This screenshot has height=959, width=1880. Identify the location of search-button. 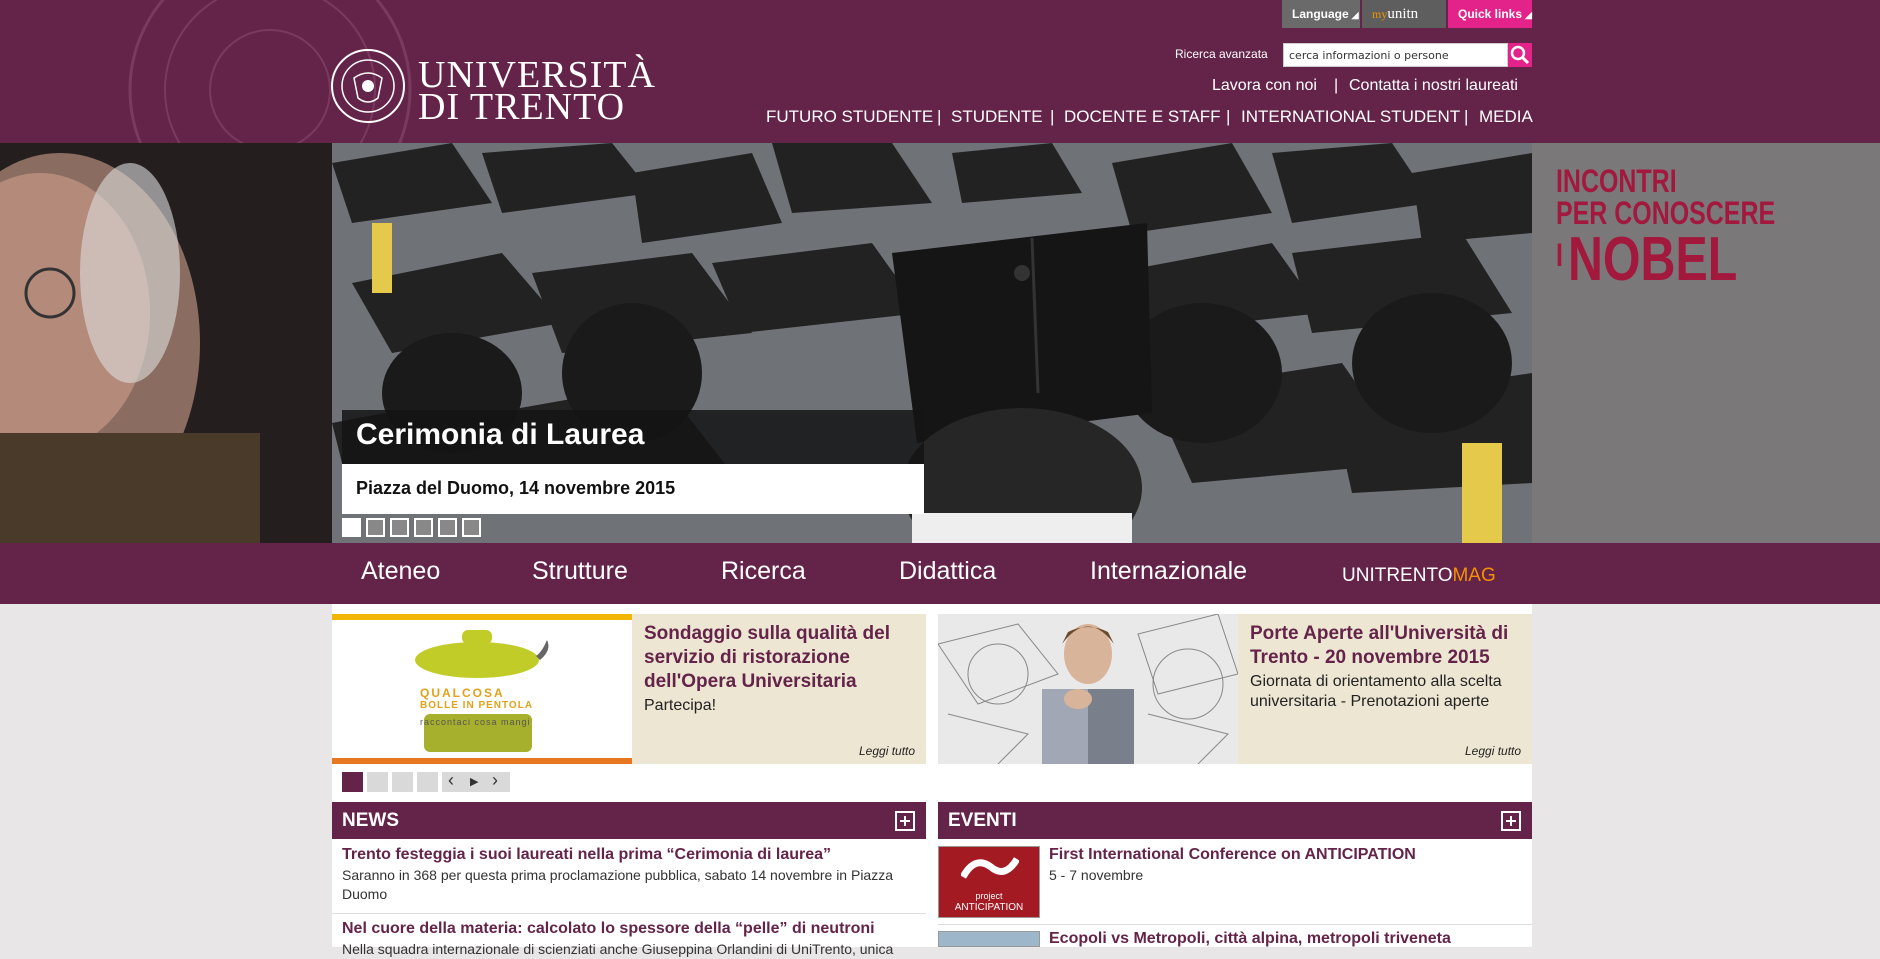
(1520, 55).